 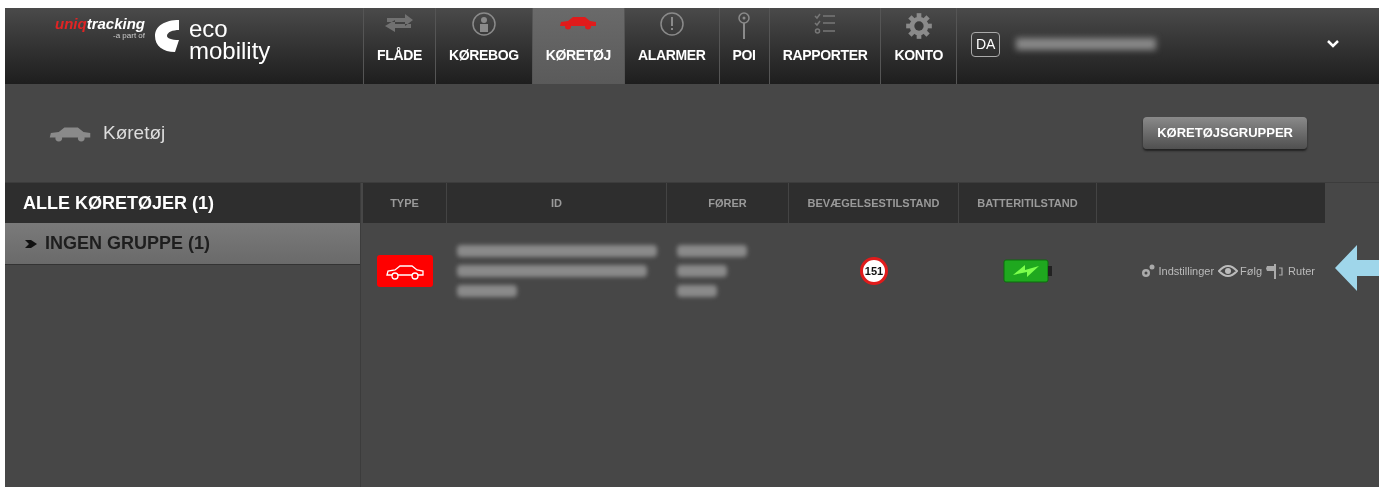 What do you see at coordinates (405, 271) in the screenshot?
I see `car-outline-icon` at bounding box center [405, 271].